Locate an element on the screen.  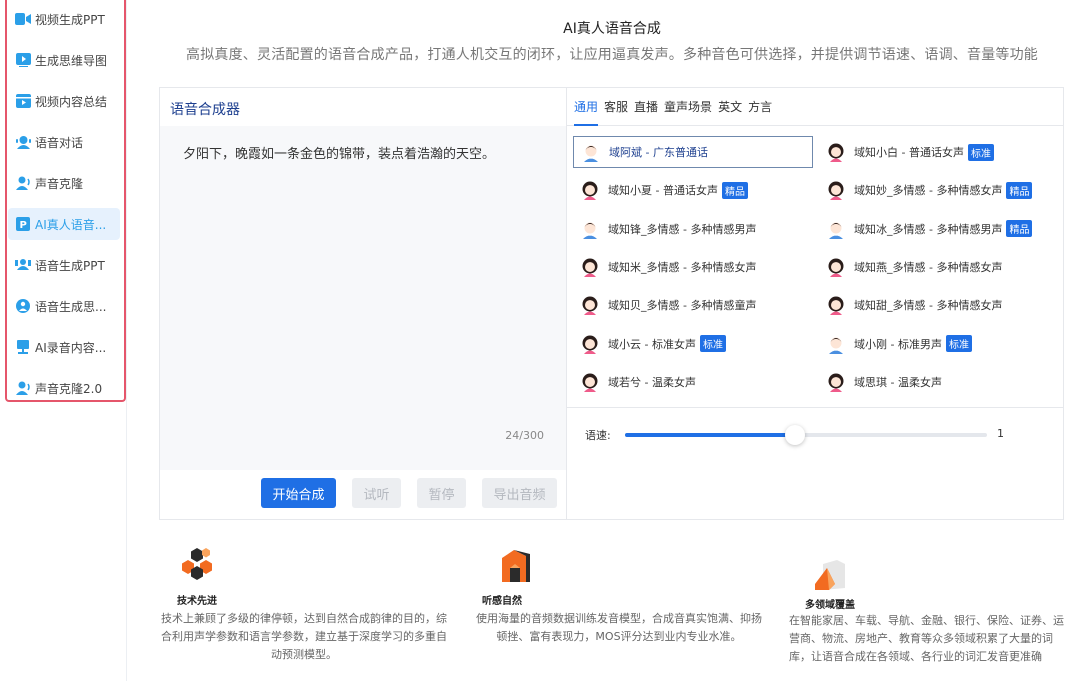
voice-option: 域知妙_多情感 - 多种情感女声 精品 is located at coordinates (939, 190).